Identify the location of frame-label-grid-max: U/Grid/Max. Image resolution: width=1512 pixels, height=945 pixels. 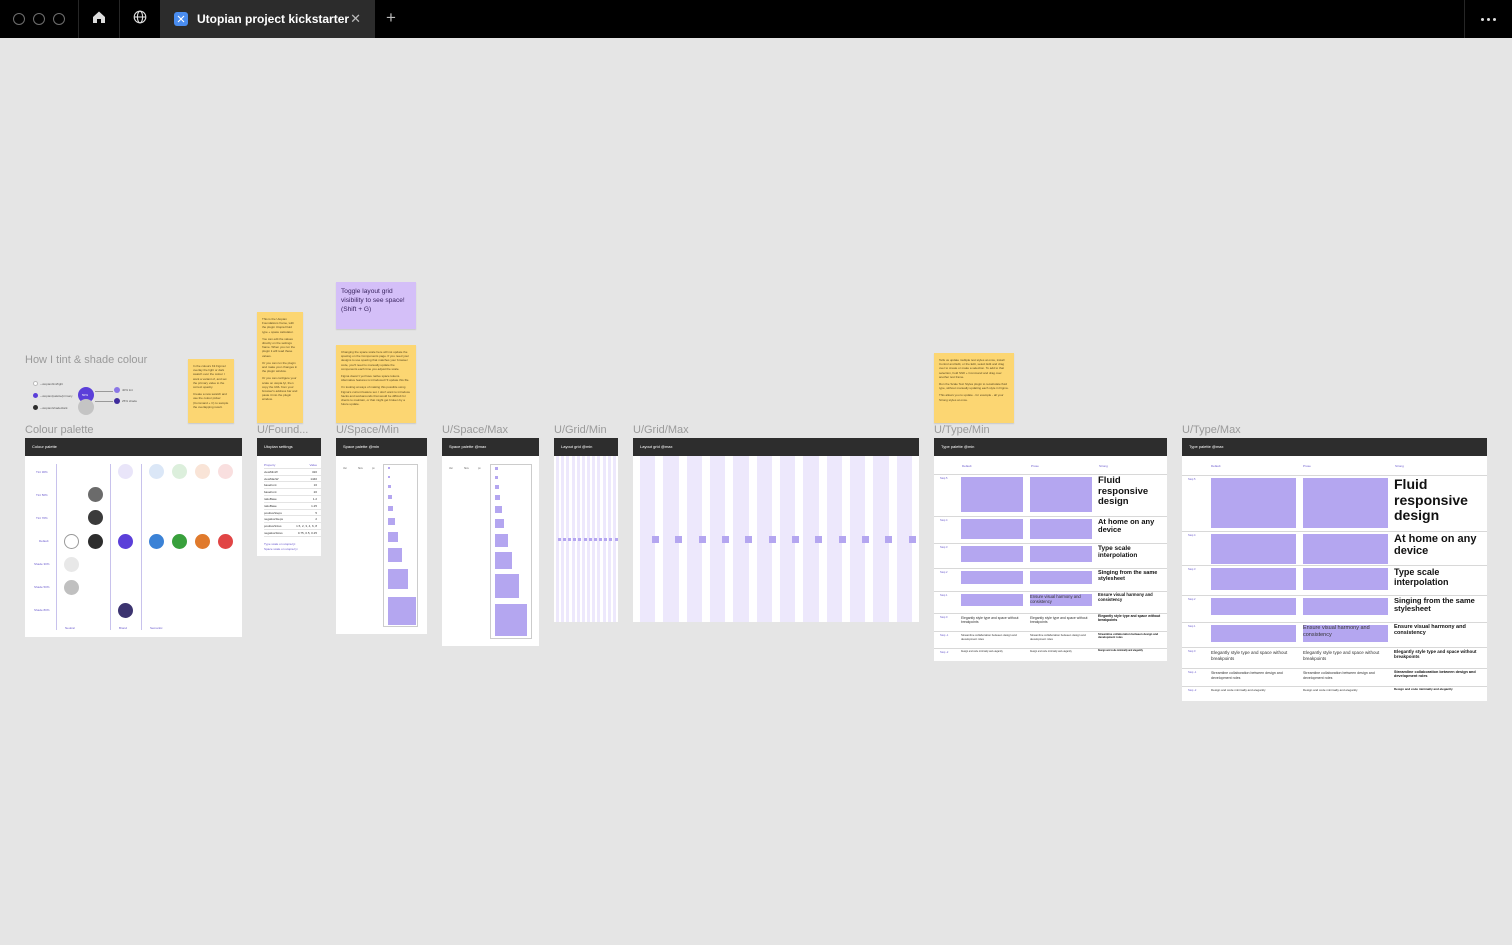
(661, 430).